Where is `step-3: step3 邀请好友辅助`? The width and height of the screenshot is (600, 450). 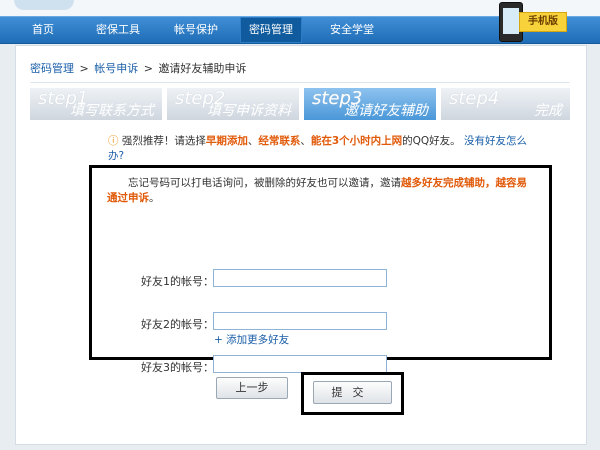 step-3: step3 邀请好友辅助 is located at coordinates (370, 104).